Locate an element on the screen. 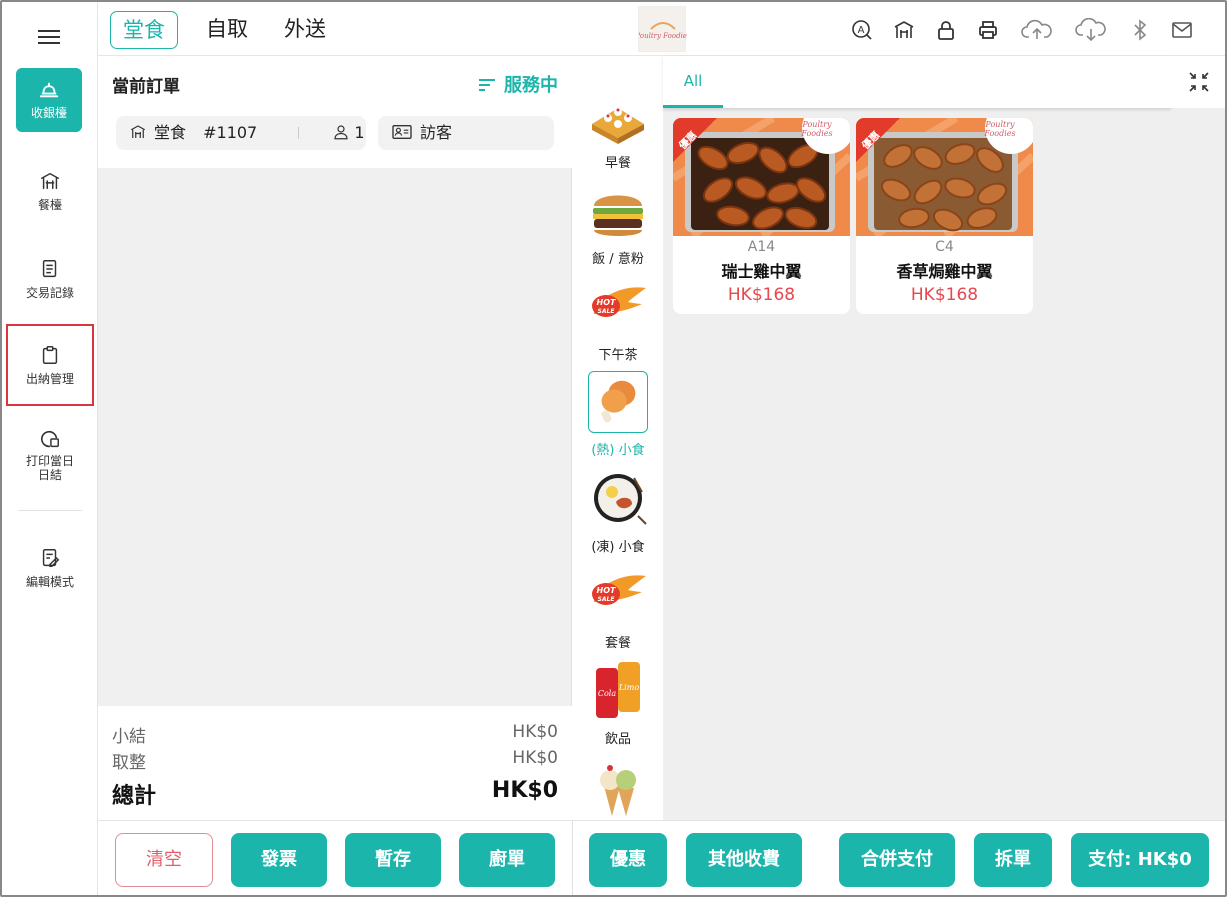  clipboard-icon is located at coordinates (50, 355).